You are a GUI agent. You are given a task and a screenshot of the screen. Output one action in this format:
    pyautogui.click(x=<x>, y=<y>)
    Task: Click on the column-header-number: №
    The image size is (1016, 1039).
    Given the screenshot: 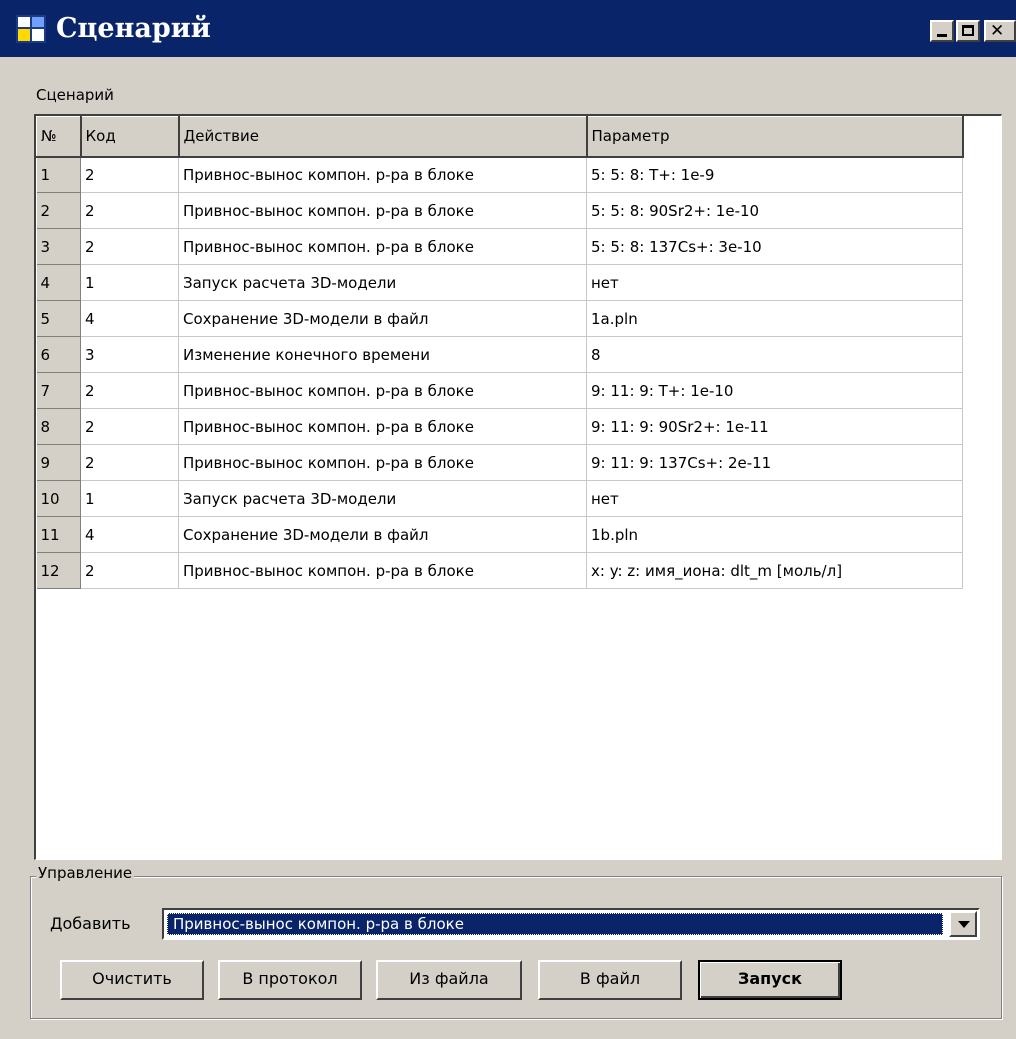 What is the action you would take?
    pyautogui.click(x=59, y=137)
    